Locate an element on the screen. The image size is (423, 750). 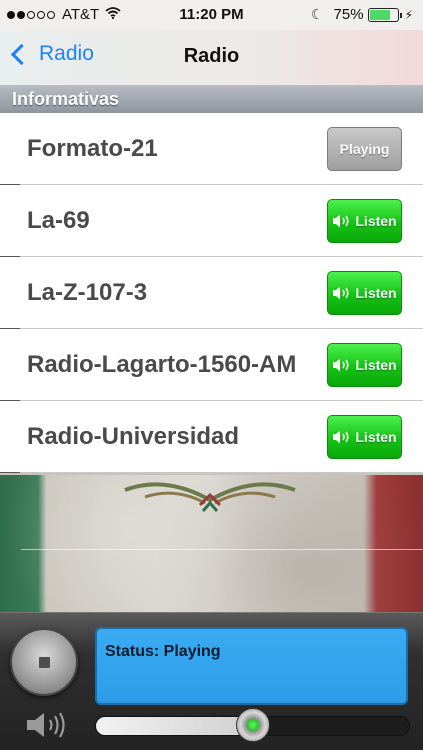
divider is located at coordinates (222, 549).